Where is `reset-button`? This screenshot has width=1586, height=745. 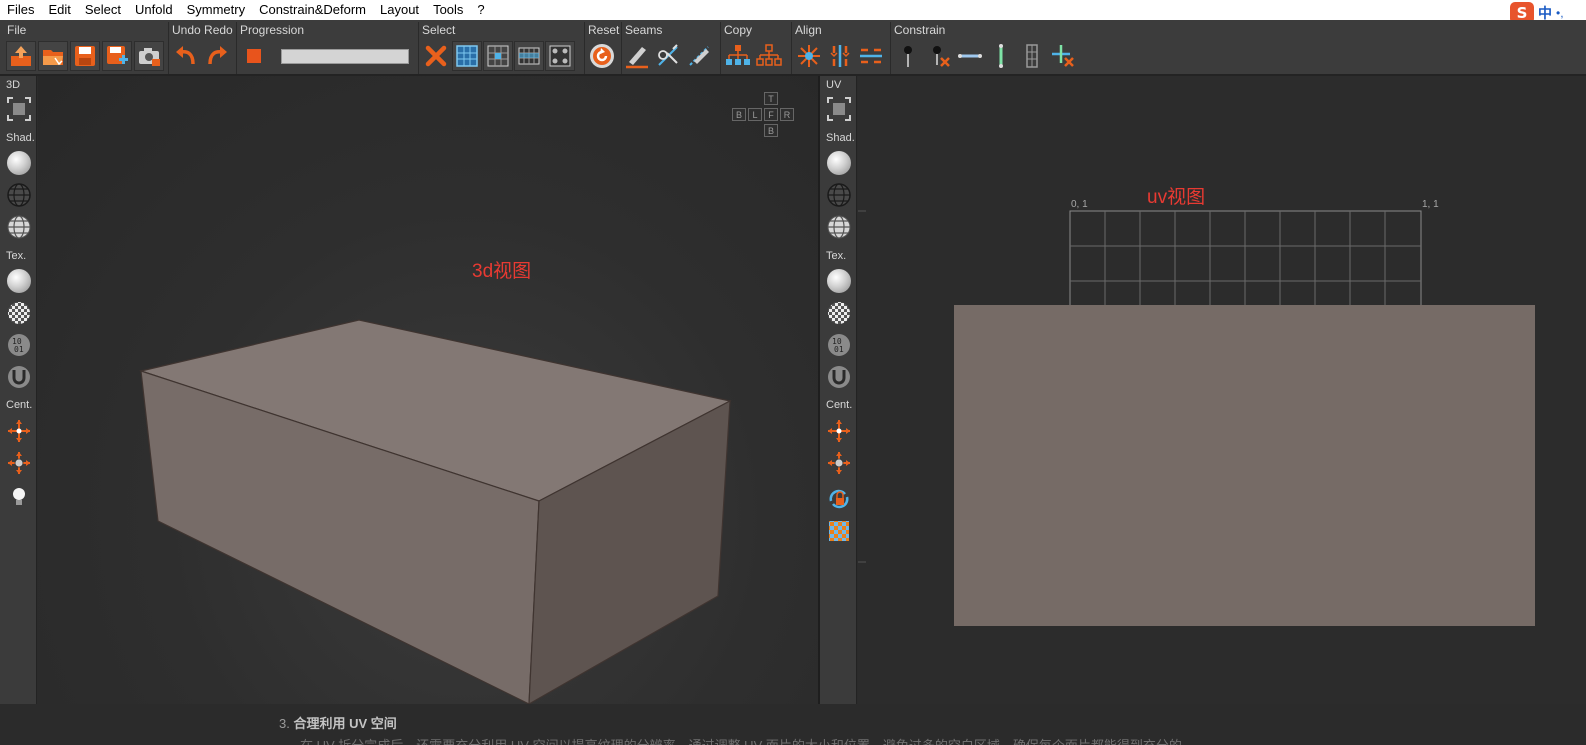 reset-button is located at coordinates (602, 56).